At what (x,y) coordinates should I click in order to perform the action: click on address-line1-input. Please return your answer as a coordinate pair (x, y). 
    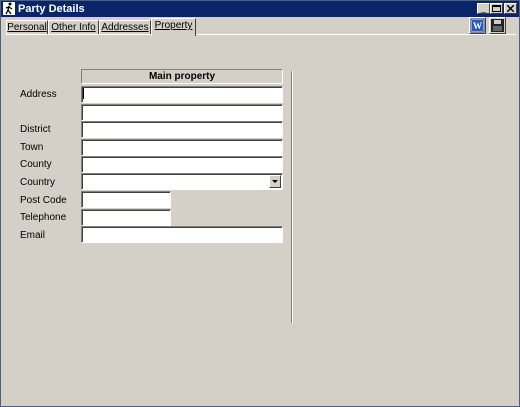
    Looking at the image, I should click on (182, 94).